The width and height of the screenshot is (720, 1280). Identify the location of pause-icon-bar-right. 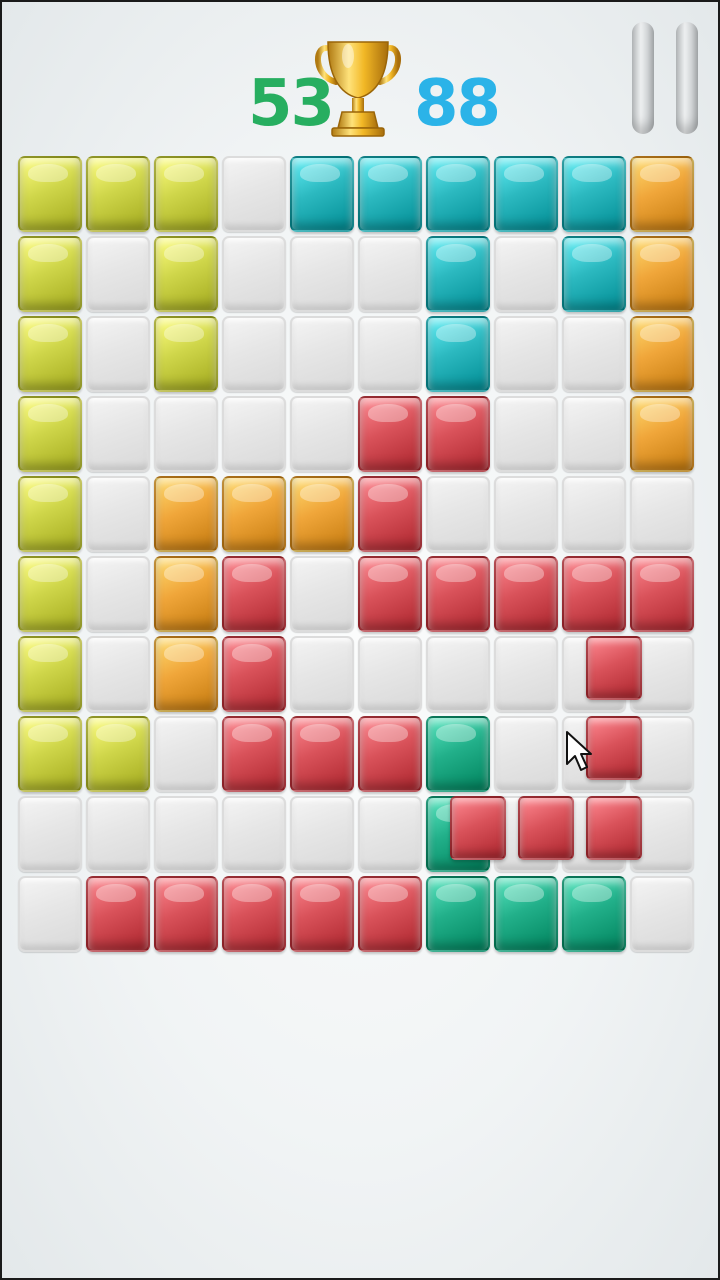
(687, 78).